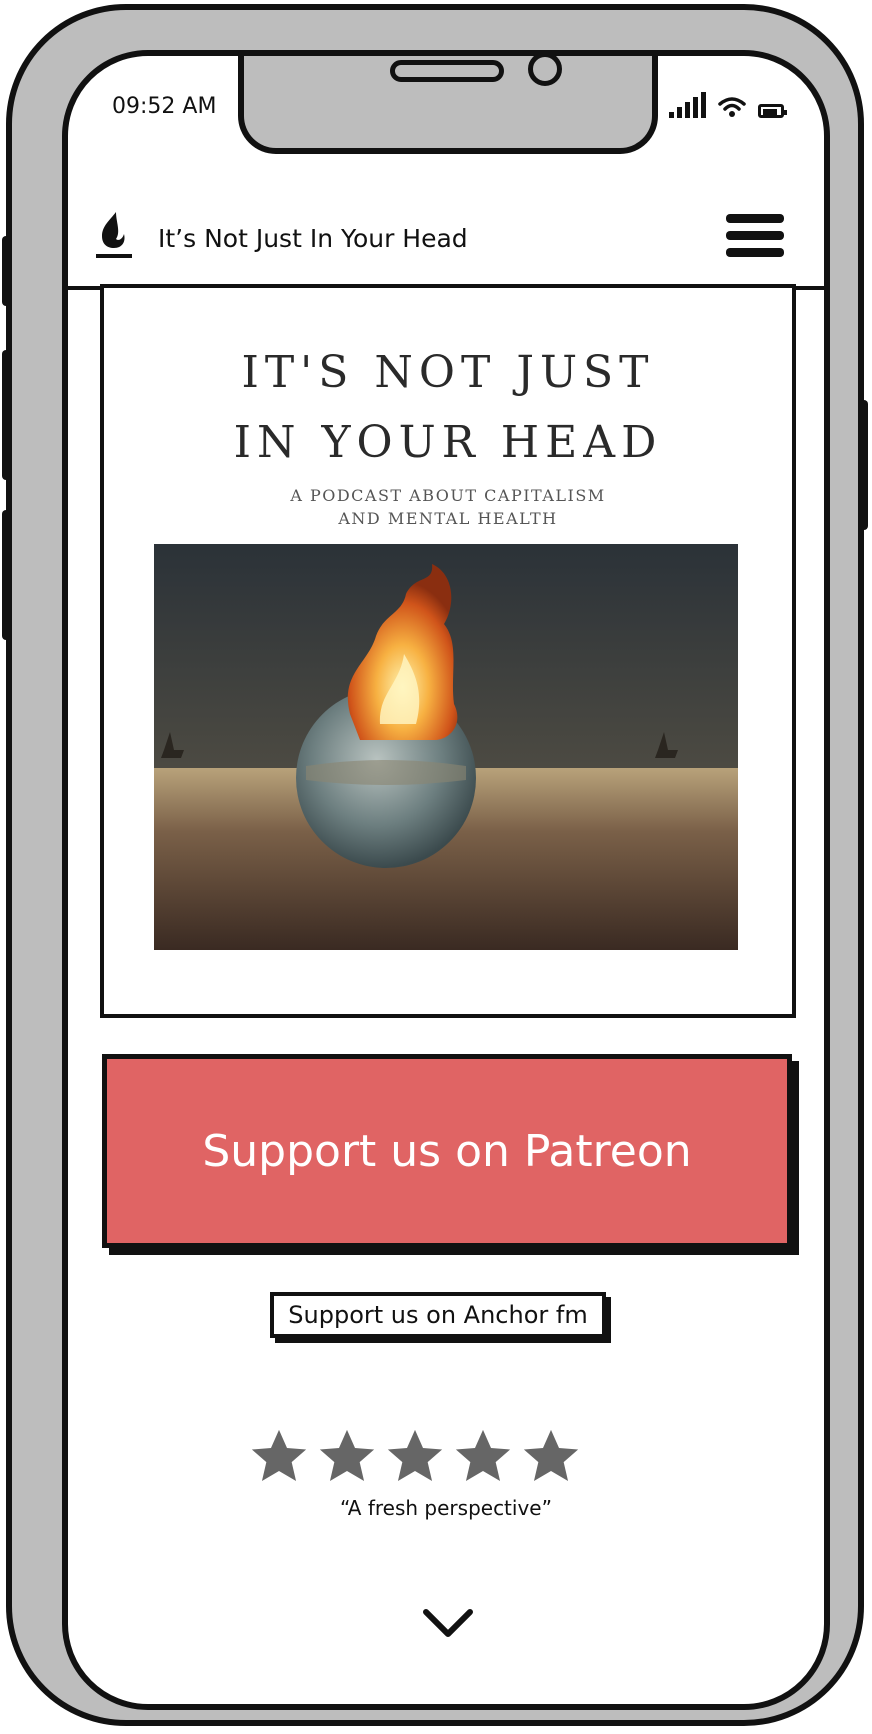 This screenshot has height=1734, width=872. What do you see at coordinates (114, 235) in the screenshot?
I see `flame-logo-icon` at bounding box center [114, 235].